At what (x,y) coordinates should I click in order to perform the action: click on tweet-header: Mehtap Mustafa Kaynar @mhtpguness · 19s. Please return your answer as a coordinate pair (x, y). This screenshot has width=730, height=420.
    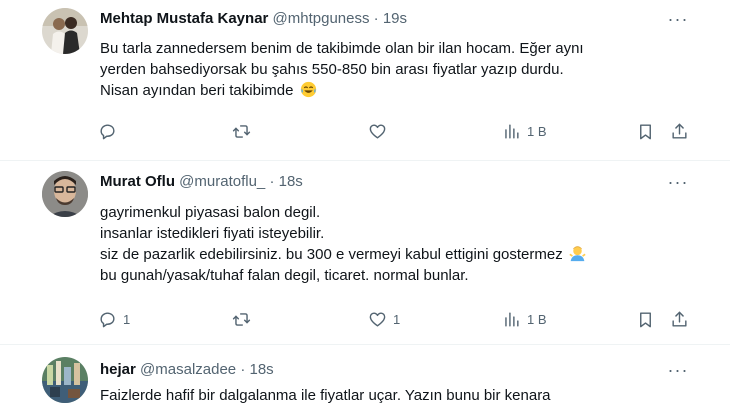
    Looking at the image, I should click on (253, 19).